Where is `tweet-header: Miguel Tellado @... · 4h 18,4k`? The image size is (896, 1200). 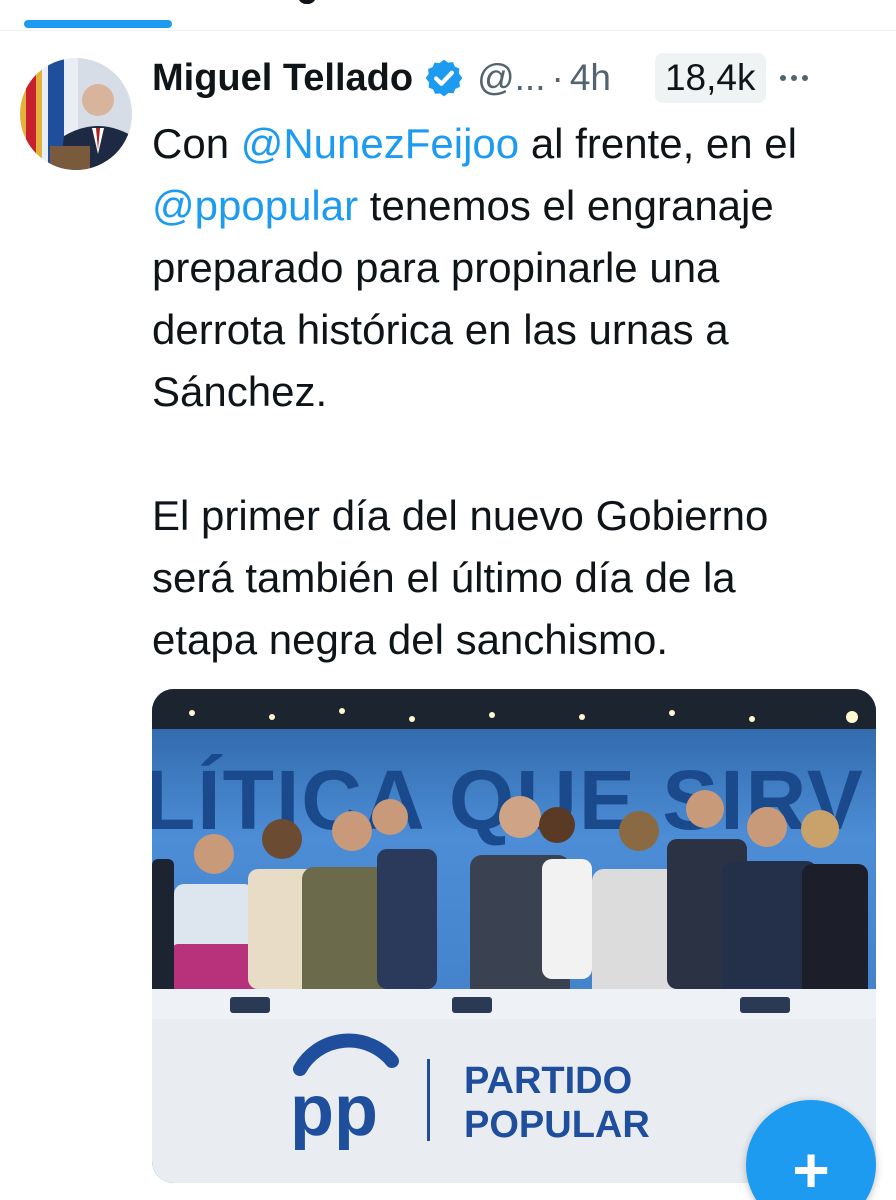
tweet-header: Miguel Tellado @... · 4h 18,4k is located at coordinates (518, 78).